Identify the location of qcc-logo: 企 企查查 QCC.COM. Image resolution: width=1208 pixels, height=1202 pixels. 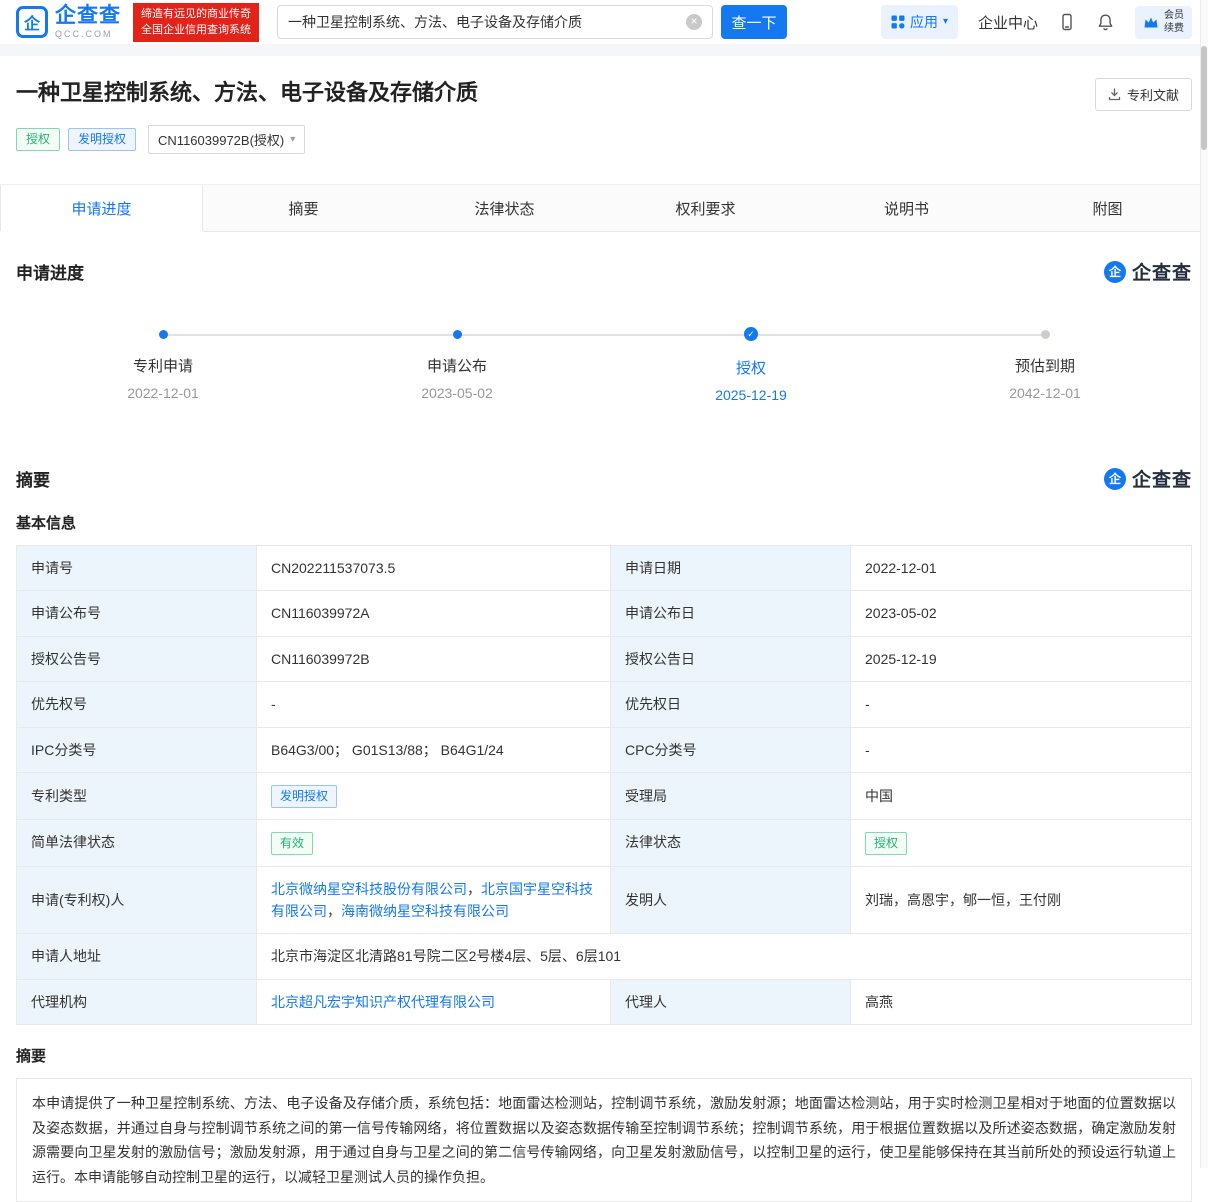
(68, 22).